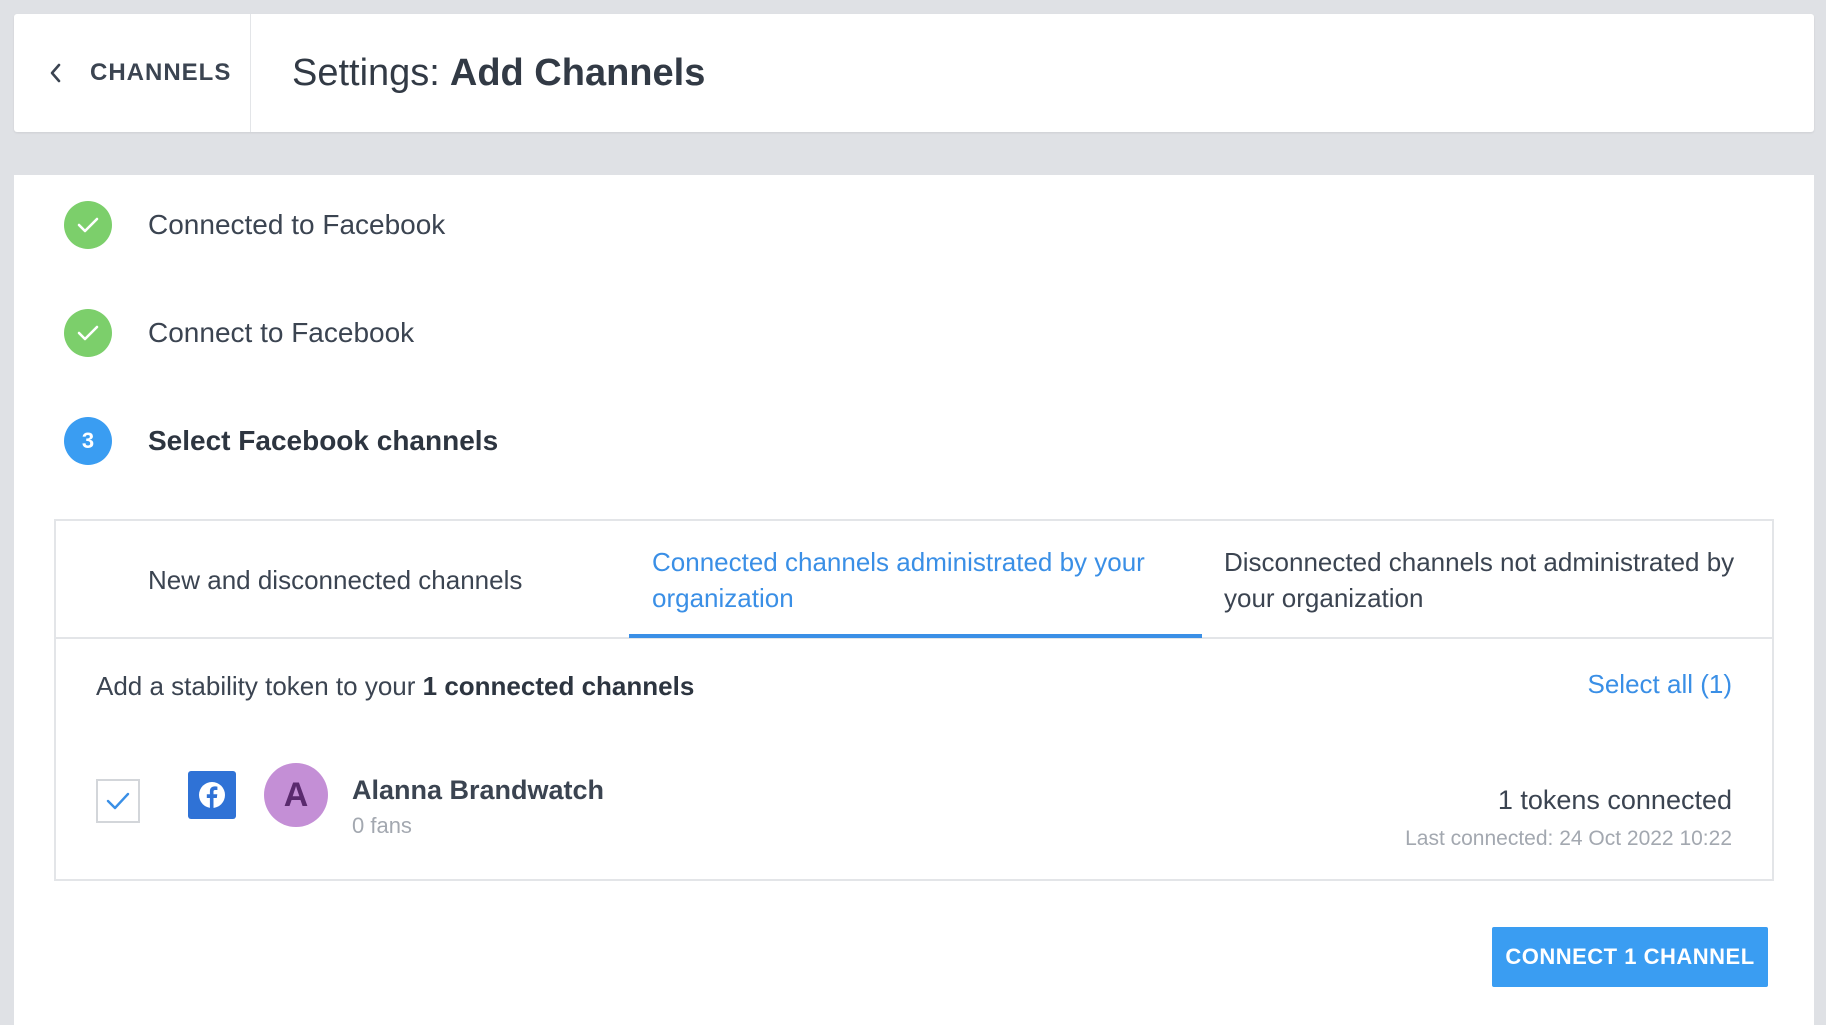 The image size is (1826, 1025). Describe the element at coordinates (88, 441) in the screenshot. I see `step-3-number-badge: 3` at that location.